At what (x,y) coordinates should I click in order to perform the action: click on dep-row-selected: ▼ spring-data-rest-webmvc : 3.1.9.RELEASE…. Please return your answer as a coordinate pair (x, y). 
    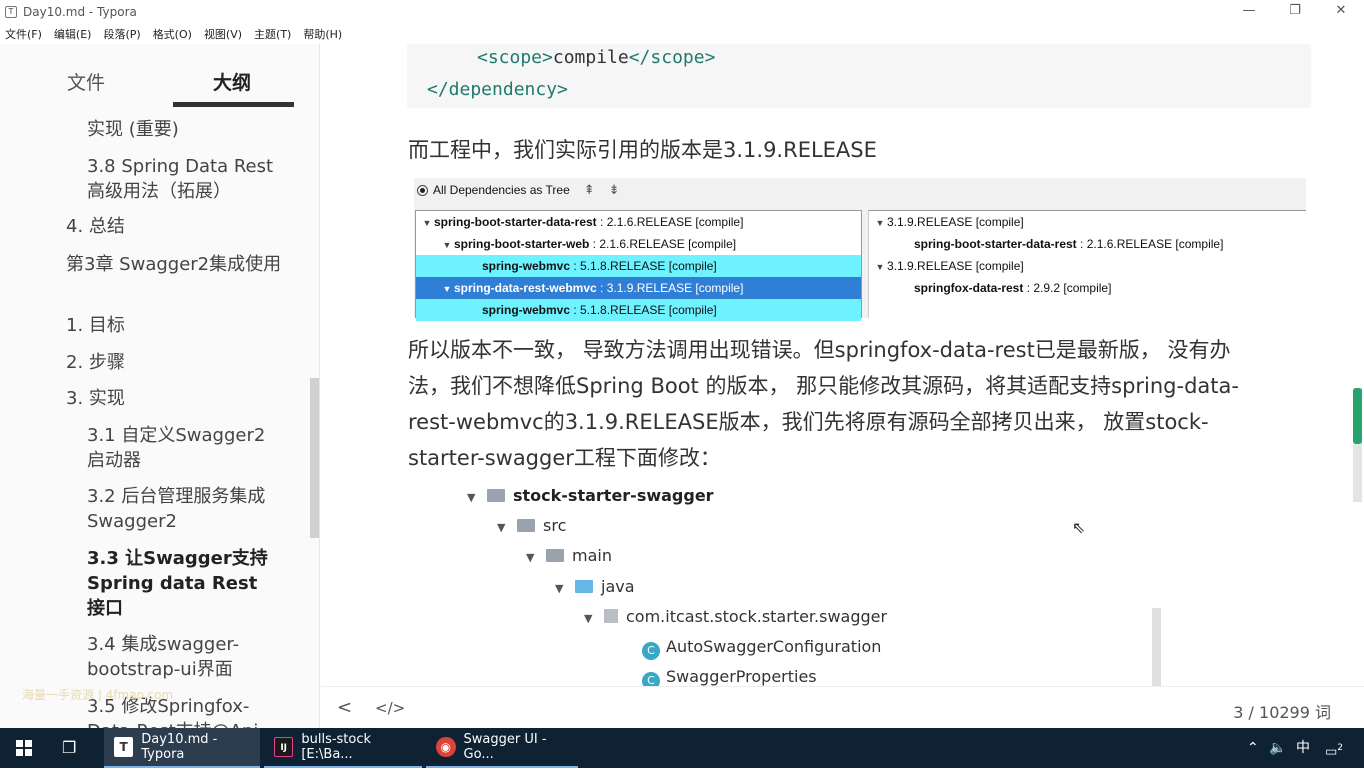
    Looking at the image, I should click on (638, 288).